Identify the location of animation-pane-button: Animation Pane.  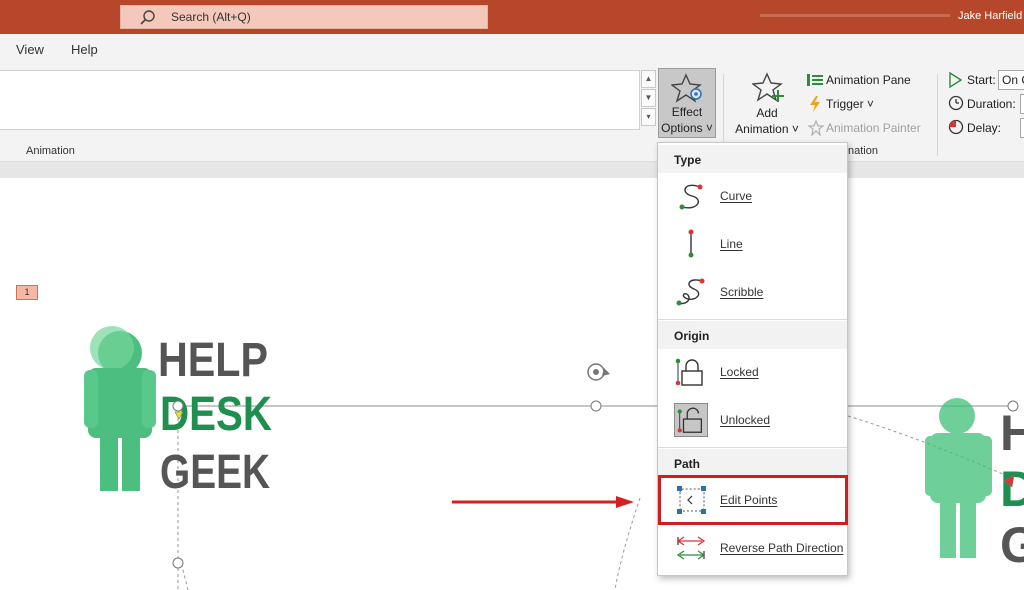
(868, 80).